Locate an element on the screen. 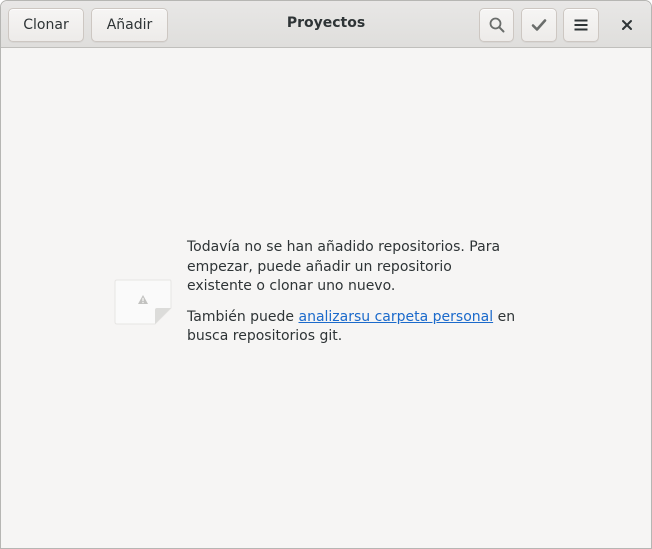 Image resolution: width=652 pixels, height=549 pixels. add-button: Añadir is located at coordinates (129, 25).